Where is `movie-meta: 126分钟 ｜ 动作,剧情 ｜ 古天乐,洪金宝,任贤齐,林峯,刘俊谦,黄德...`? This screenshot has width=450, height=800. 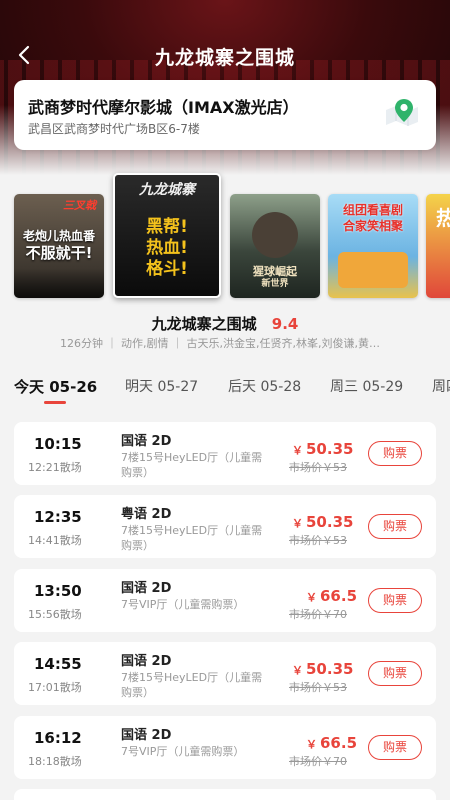 movie-meta: 126分钟 ｜ 动作,剧情 ｜ 古天乐,洪金宝,任贤齐,林峯,刘俊谦,黄德... is located at coordinates (225, 343).